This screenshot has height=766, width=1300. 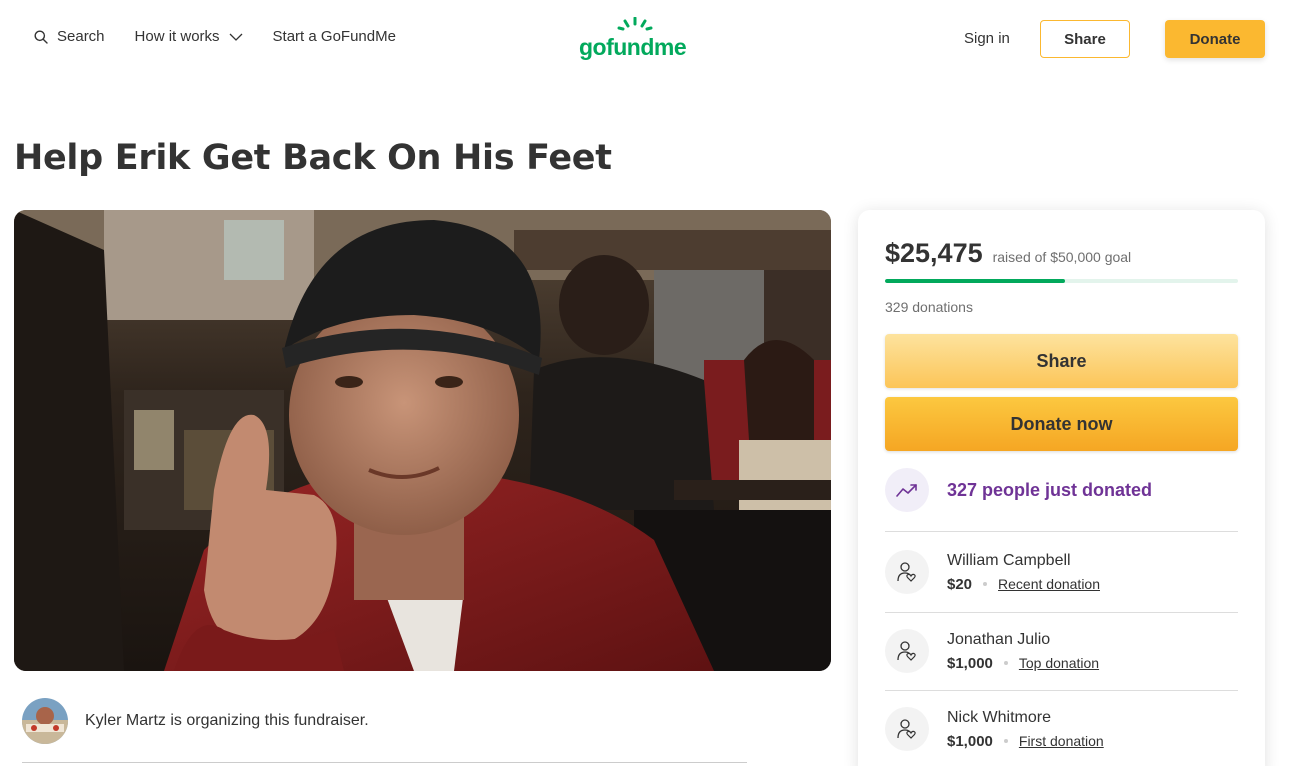 I want to click on top-nav: Search How it works Start a GoFundMe, so click(x=215, y=36).